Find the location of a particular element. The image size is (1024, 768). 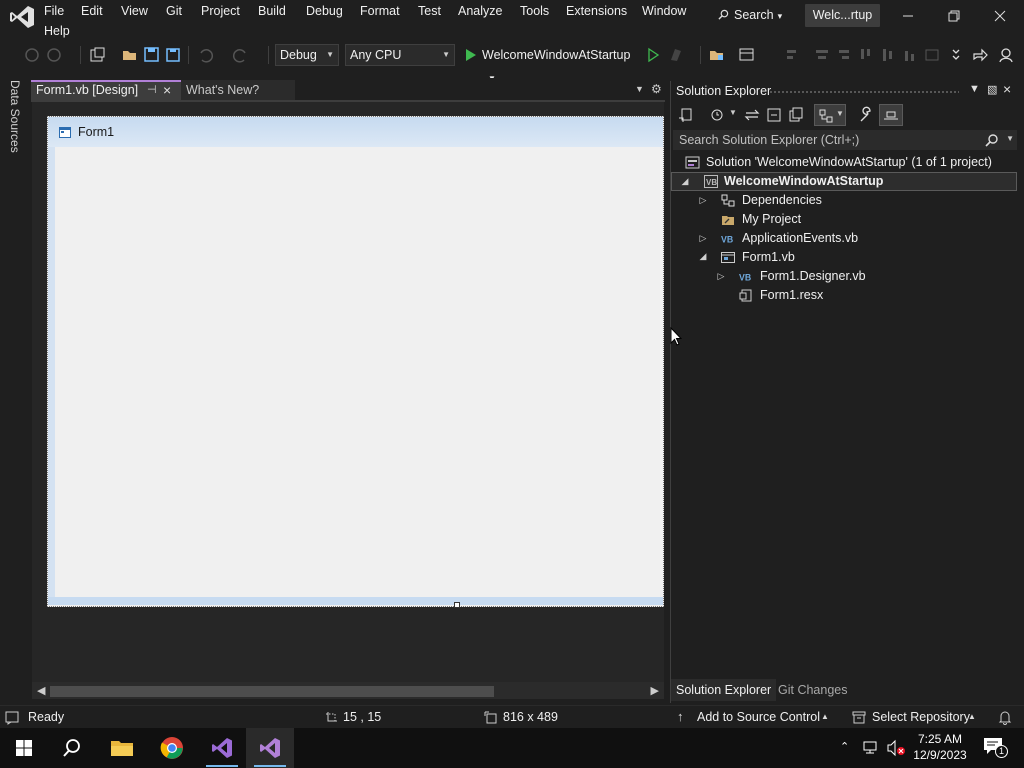

data-sources-tab: Data Sources is located at coordinates (15, 116).